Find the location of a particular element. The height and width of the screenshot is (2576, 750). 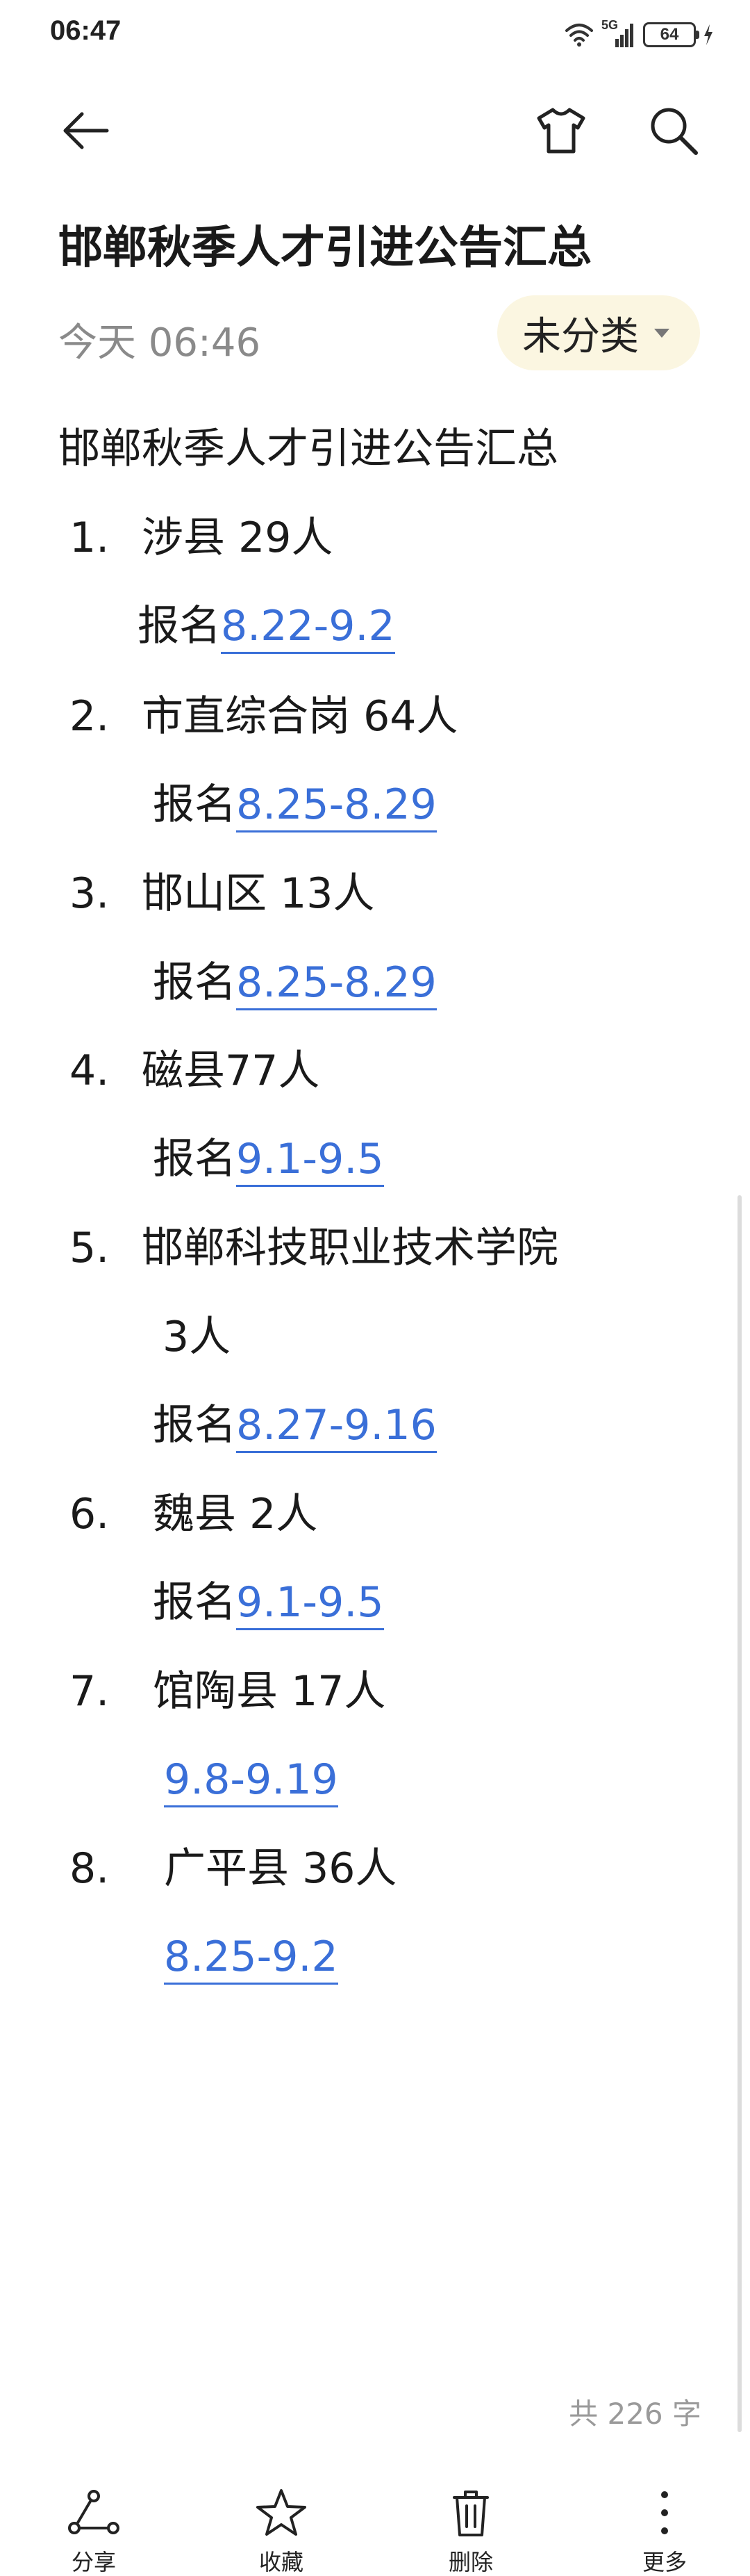

share-button: 分享 is located at coordinates (94, 2532).